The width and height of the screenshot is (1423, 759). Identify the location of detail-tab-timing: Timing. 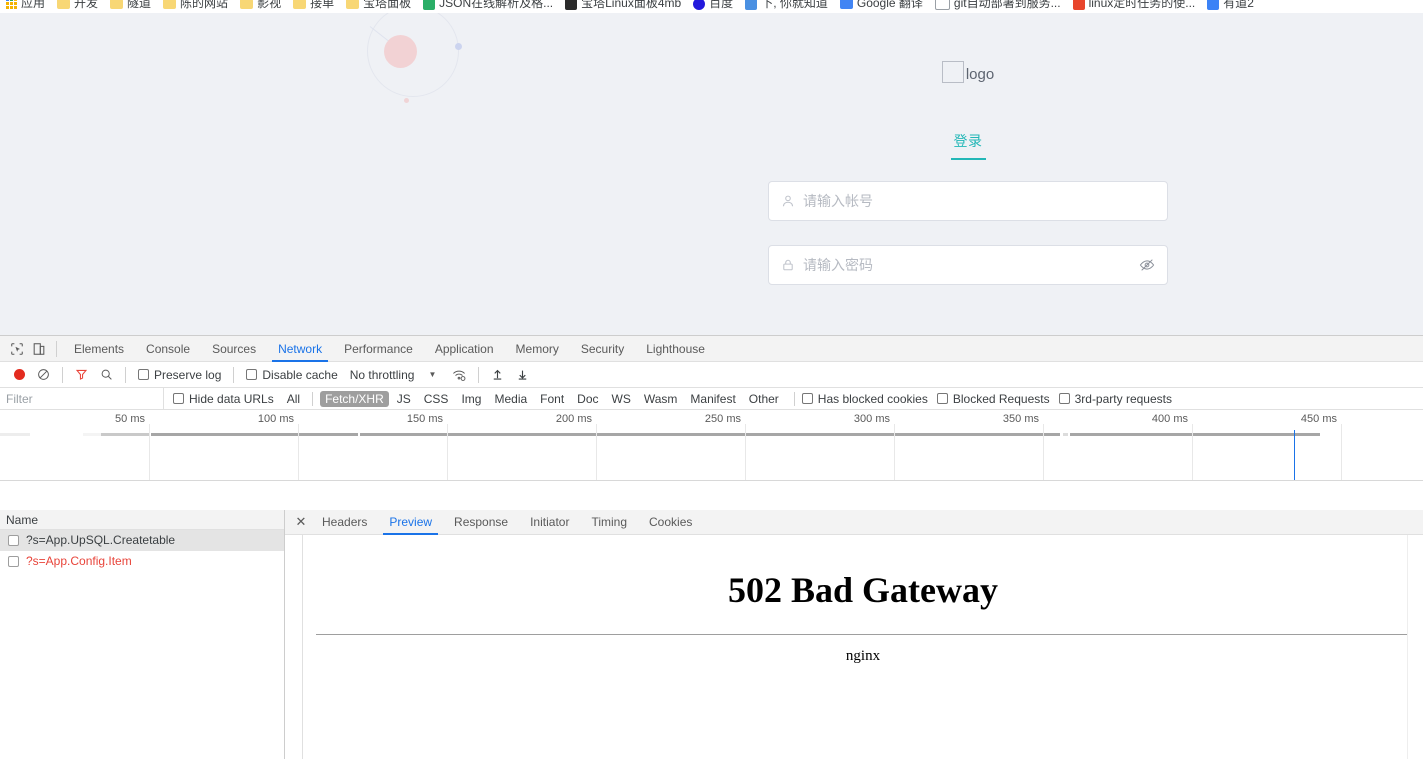
(609, 522).